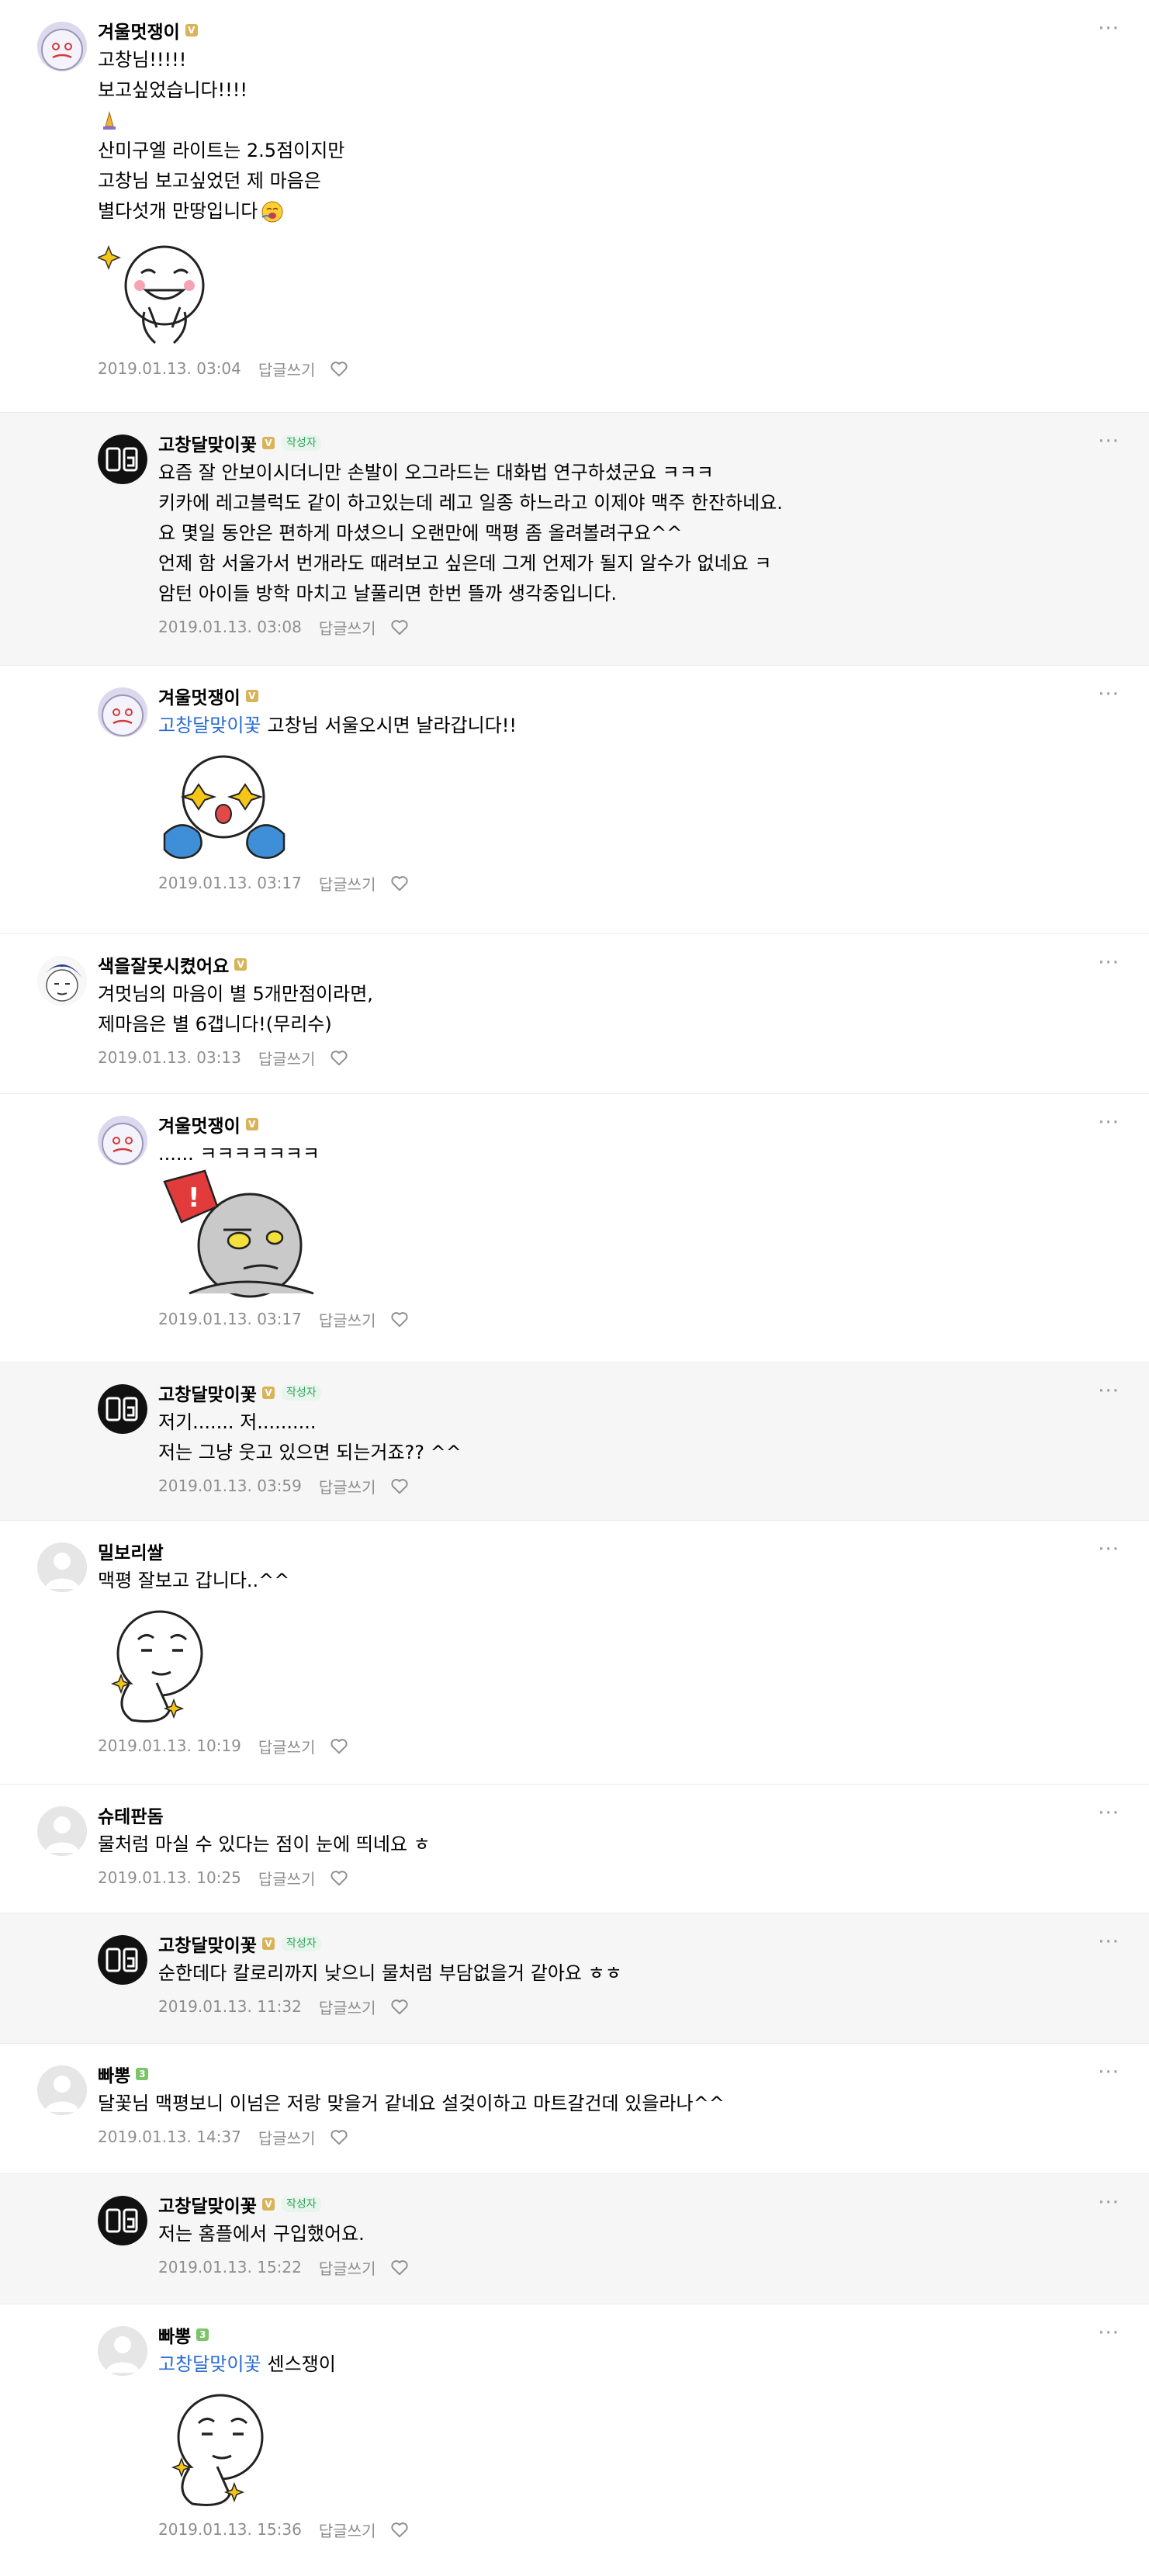 This screenshot has height=2576, width=1149. What do you see at coordinates (210, 181) in the screenshot?
I see `comment-text: 고창님 보고싶었던 제 마음은` at bounding box center [210, 181].